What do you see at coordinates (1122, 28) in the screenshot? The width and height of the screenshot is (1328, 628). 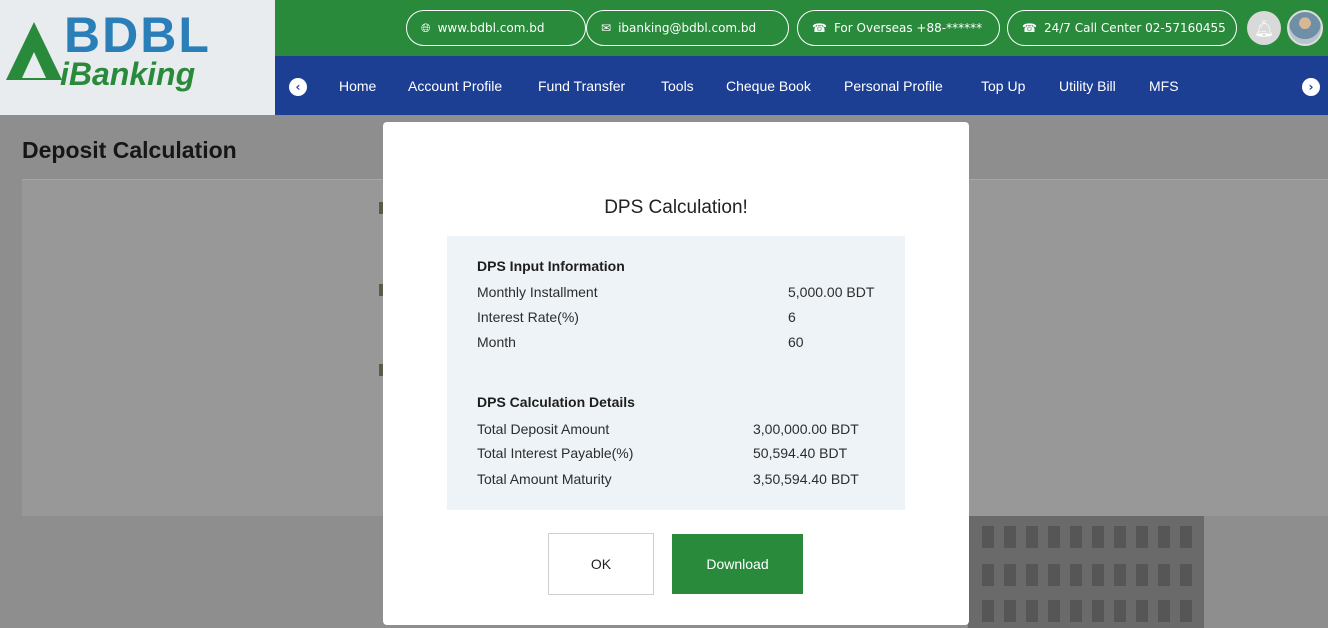 I see `call-center-link: ☎ 24/7 Call Center 02-57160455` at bounding box center [1122, 28].